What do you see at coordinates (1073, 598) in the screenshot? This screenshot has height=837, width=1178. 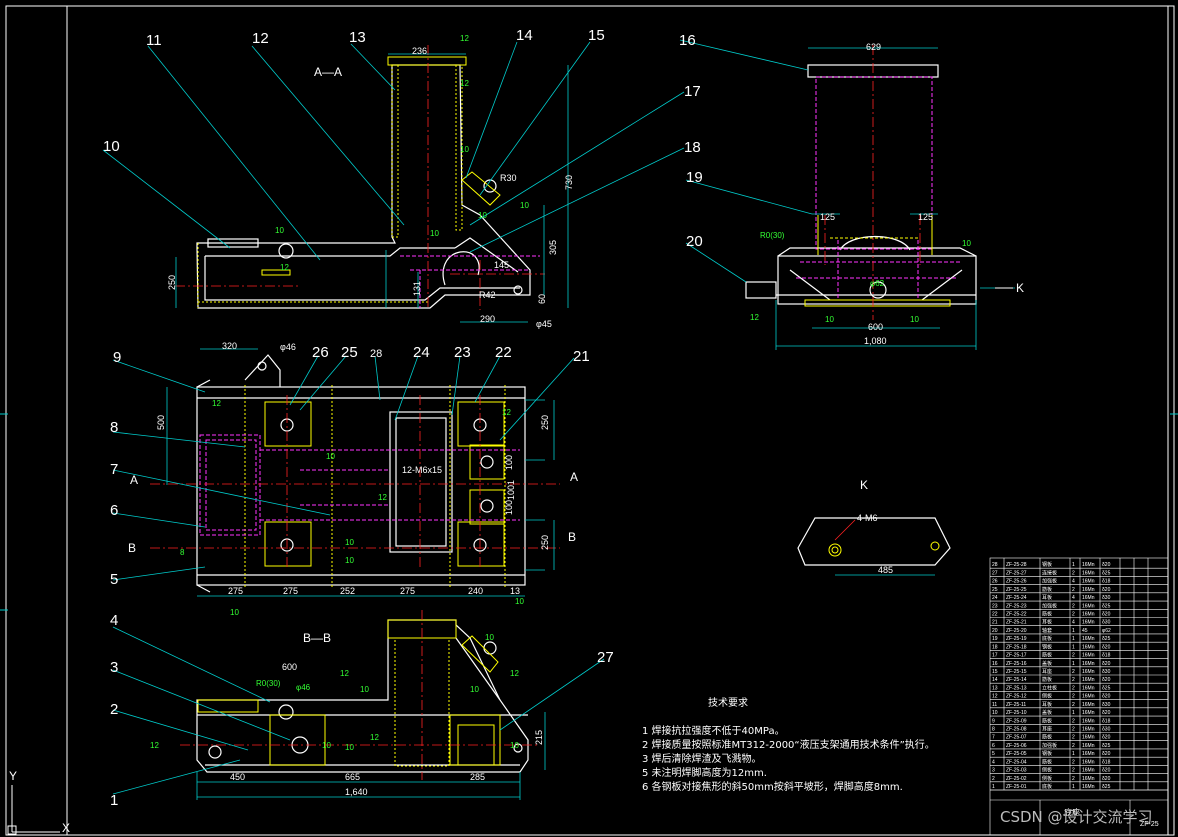 I see `title-block-cell: 4` at bounding box center [1073, 598].